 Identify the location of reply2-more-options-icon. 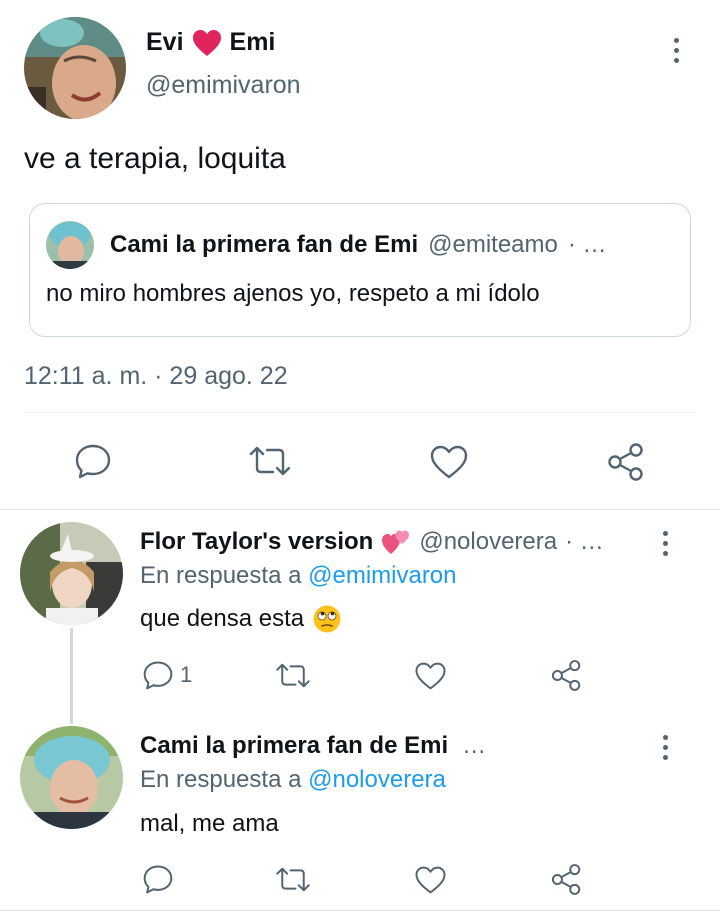
(665, 747).